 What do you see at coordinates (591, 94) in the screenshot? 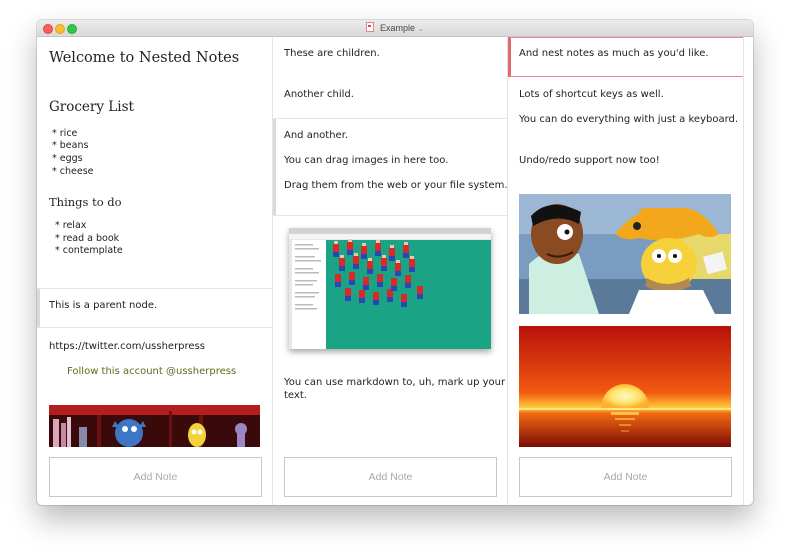
I see `note-shortcuts: Lots of shortcut keys as well.` at bounding box center [591, 94].